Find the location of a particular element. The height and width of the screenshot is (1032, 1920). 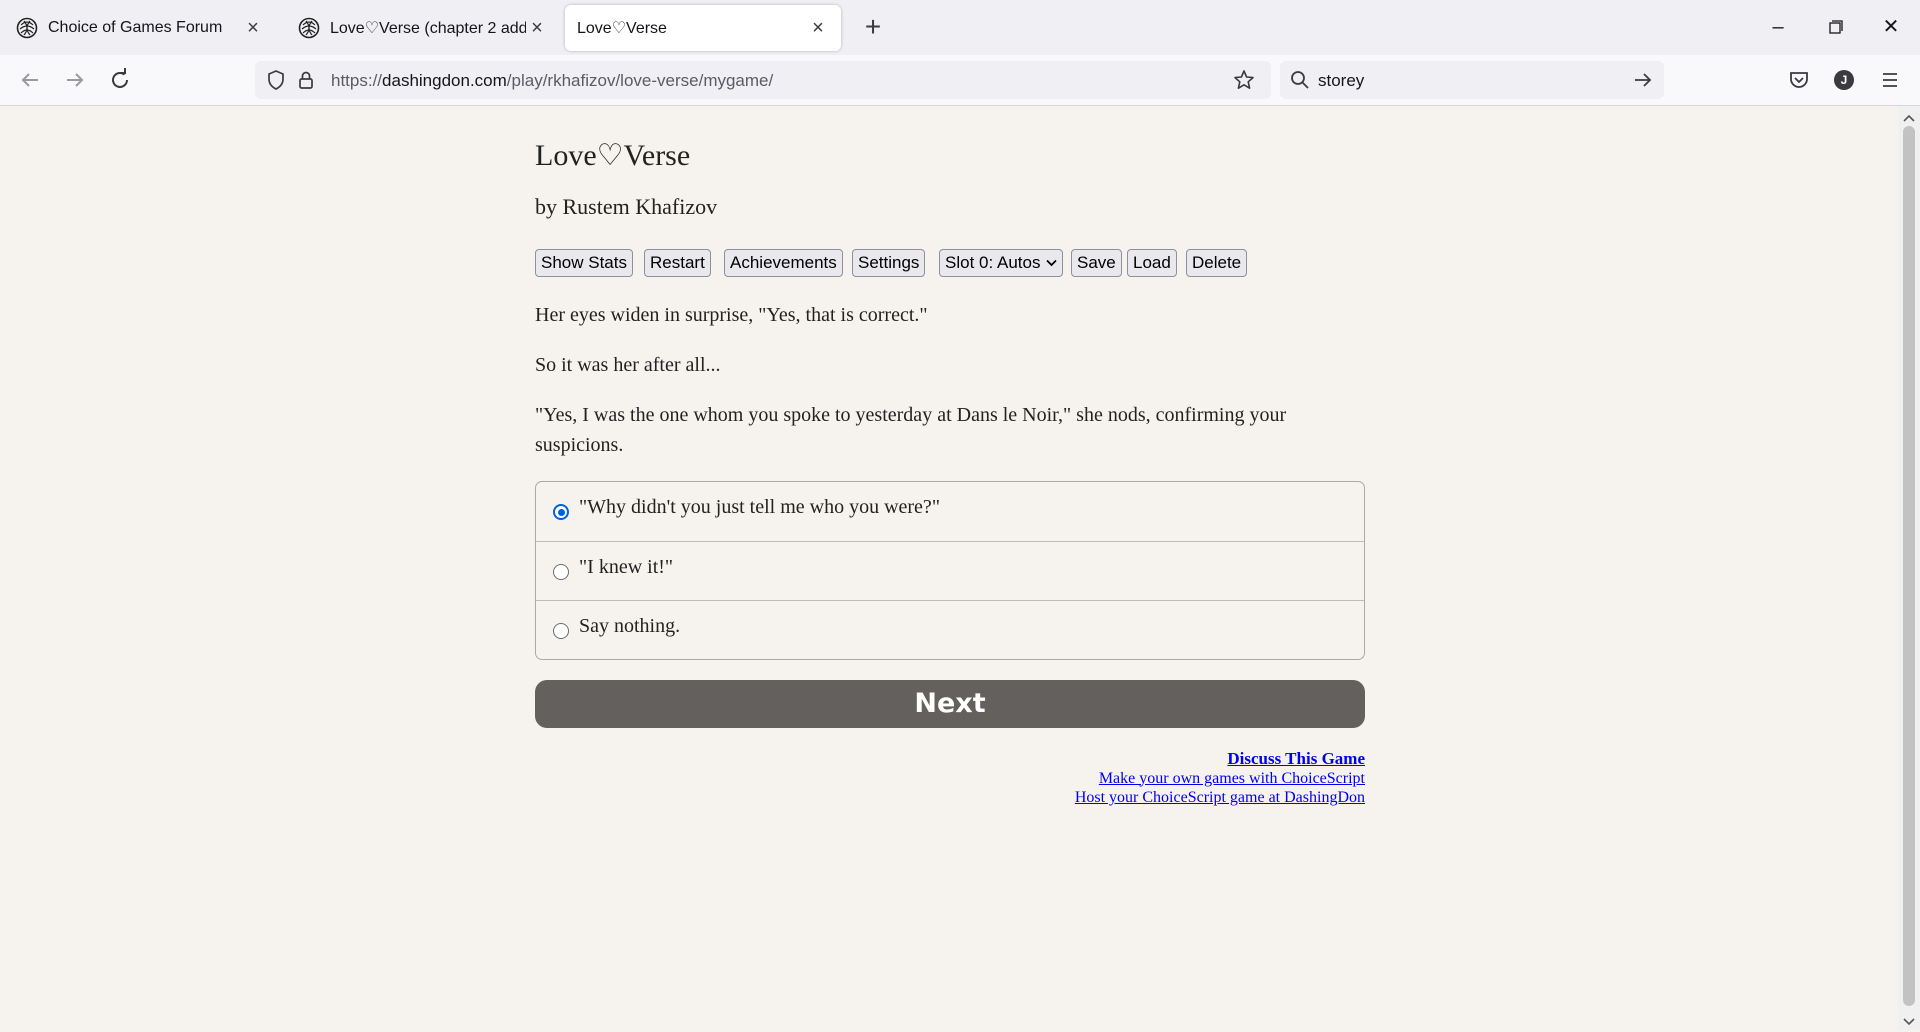

save-slot-value: Slot 0: Autos is located at coordinates (993, 262).